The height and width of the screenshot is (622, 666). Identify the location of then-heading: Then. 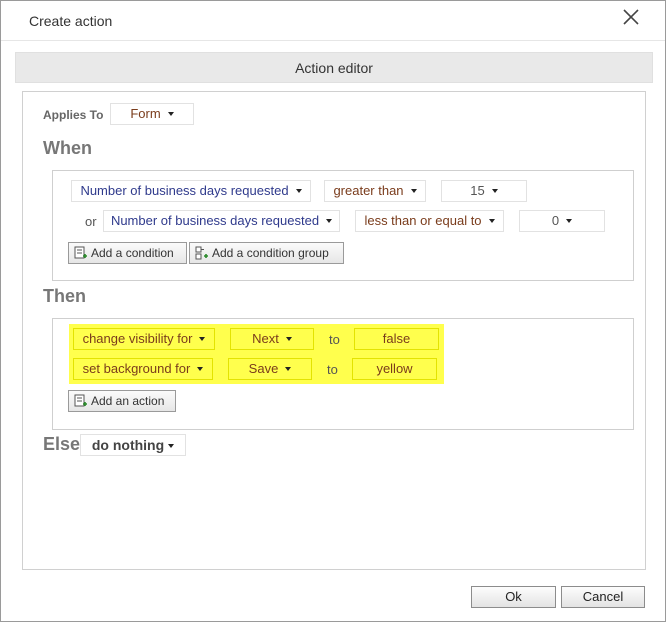
(64, 296).